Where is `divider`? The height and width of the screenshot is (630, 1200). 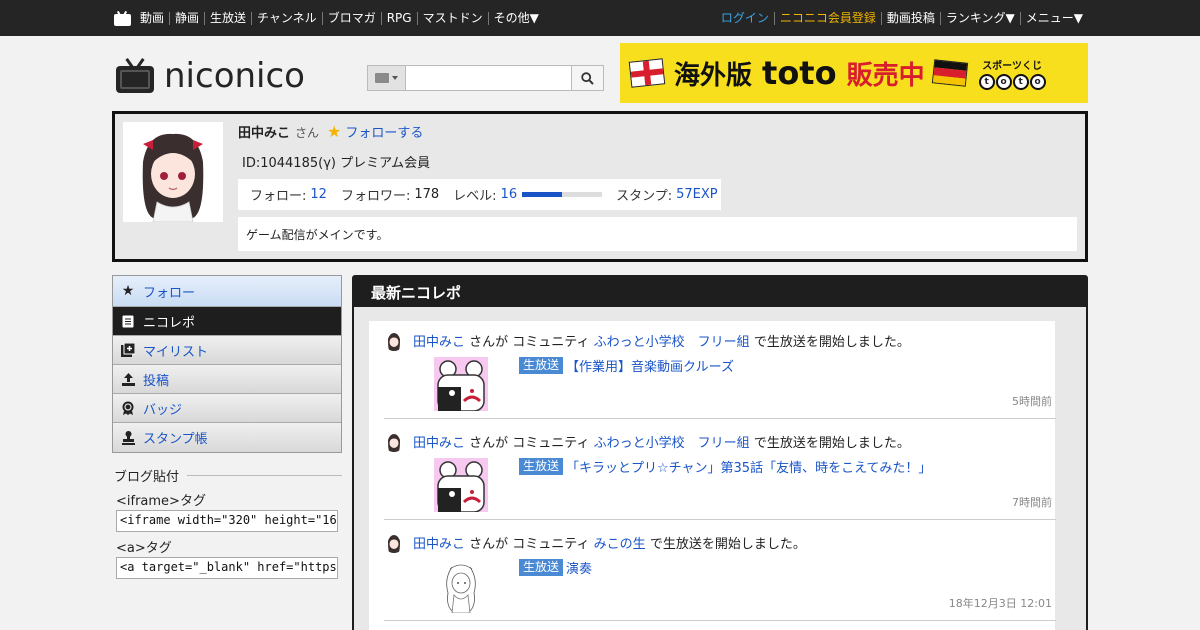
divider is located at coordinates (720, 418).